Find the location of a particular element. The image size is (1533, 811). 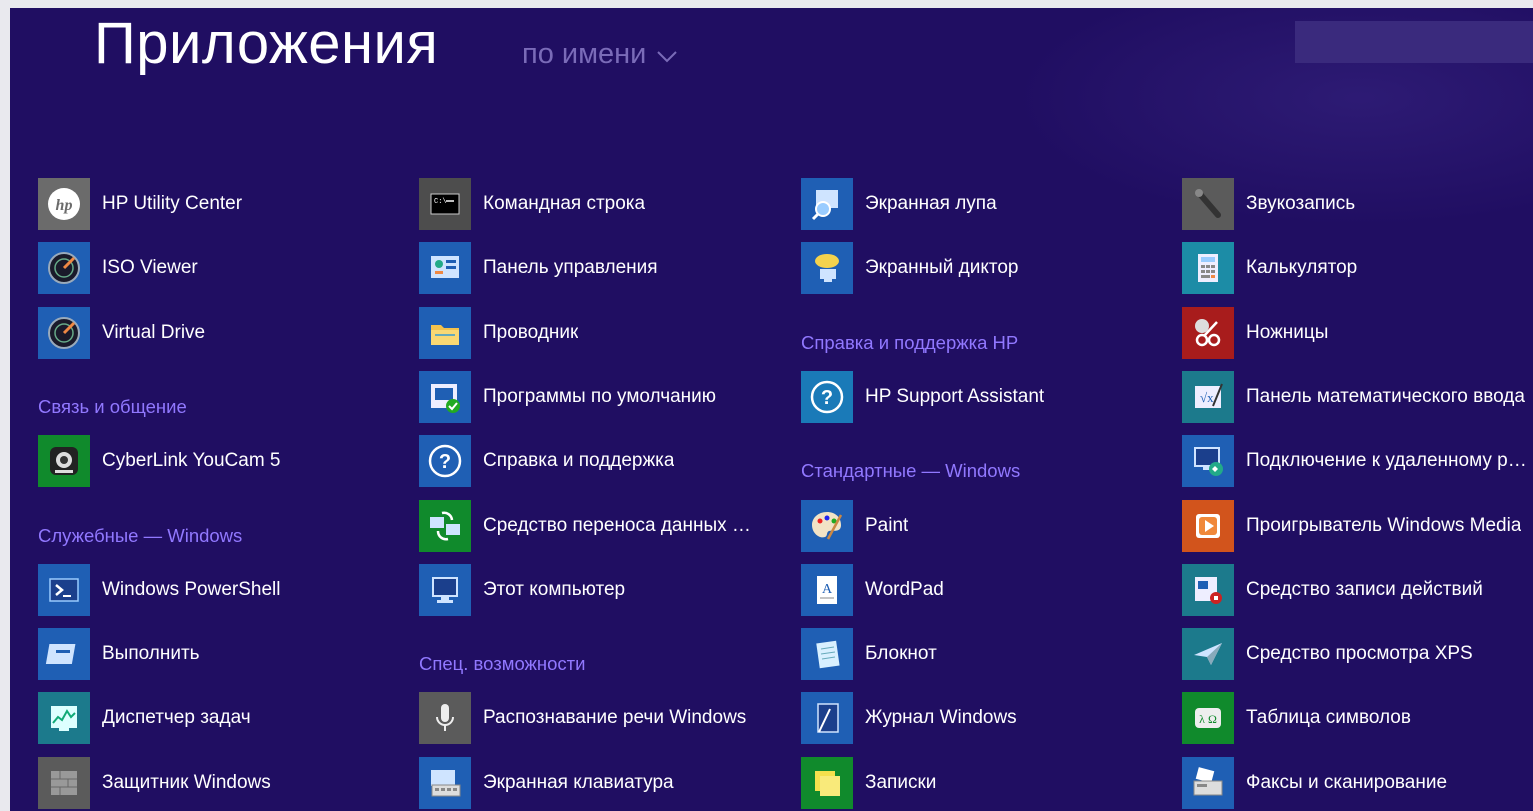

app-tile-item: Средство просмотра XPS is located at coordinates (1327, 654).